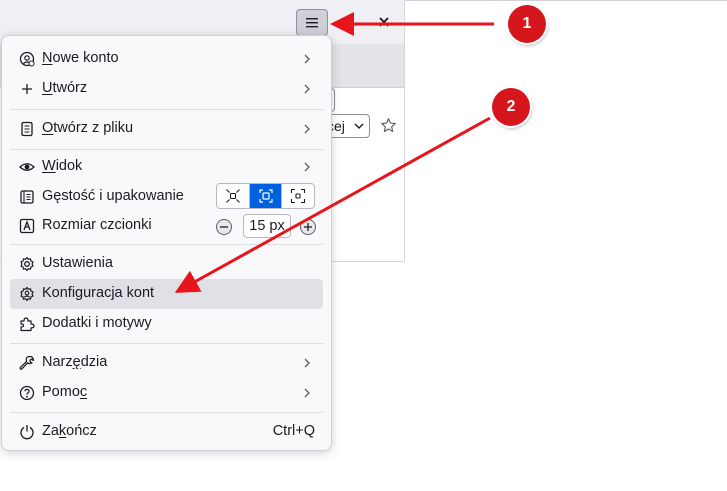 This screenshot has width=727, height=491. I want to click on annotation-badge-1: 1, so click(527, 24).